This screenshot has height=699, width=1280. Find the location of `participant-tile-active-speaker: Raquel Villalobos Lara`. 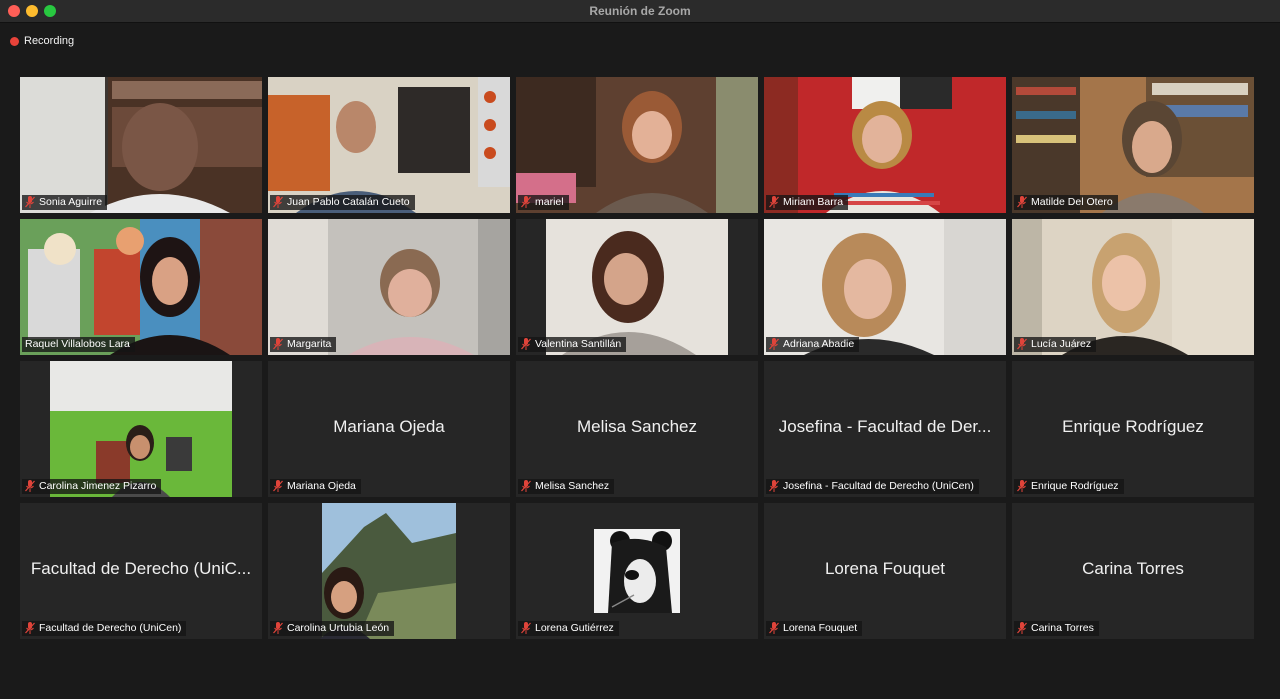

participant-tile-active-speaker: Raquel Villalobos Lara is located at coordinates (141, 287).